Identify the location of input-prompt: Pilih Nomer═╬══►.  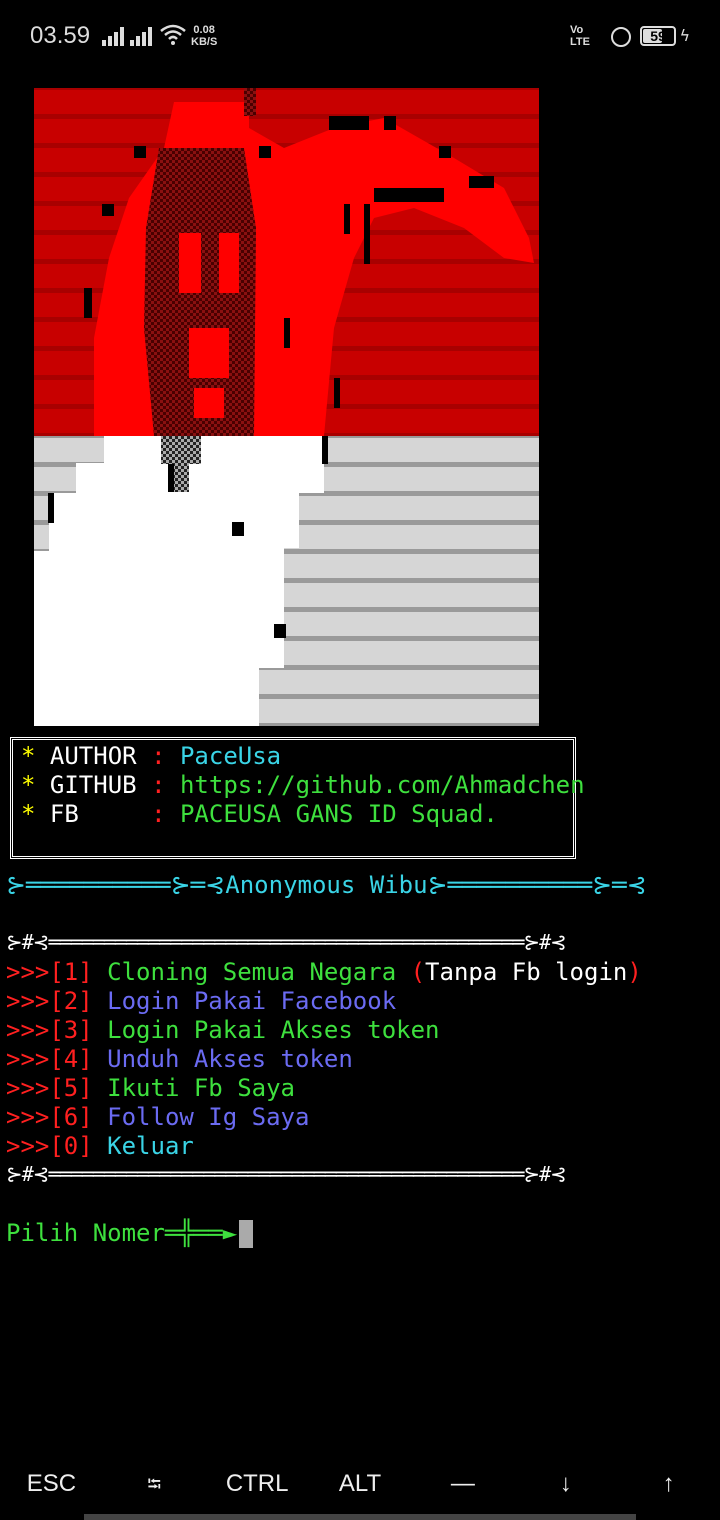
(130, 1233).